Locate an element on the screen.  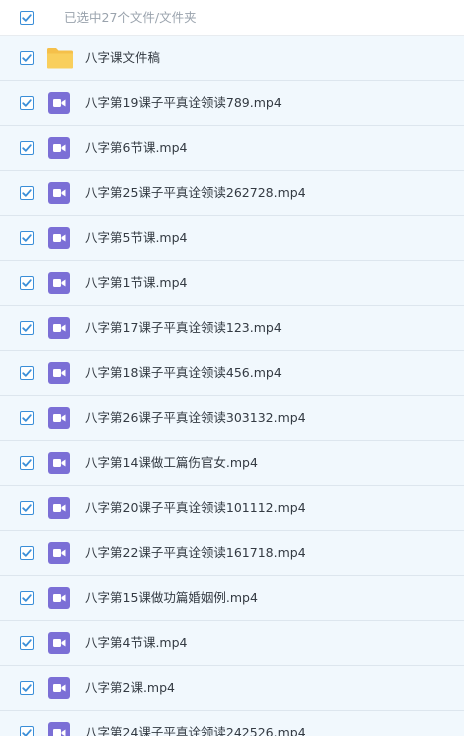
file-row: 八字第25课子平真诠领读262728.mp4 is located at coordinates (232, 193).